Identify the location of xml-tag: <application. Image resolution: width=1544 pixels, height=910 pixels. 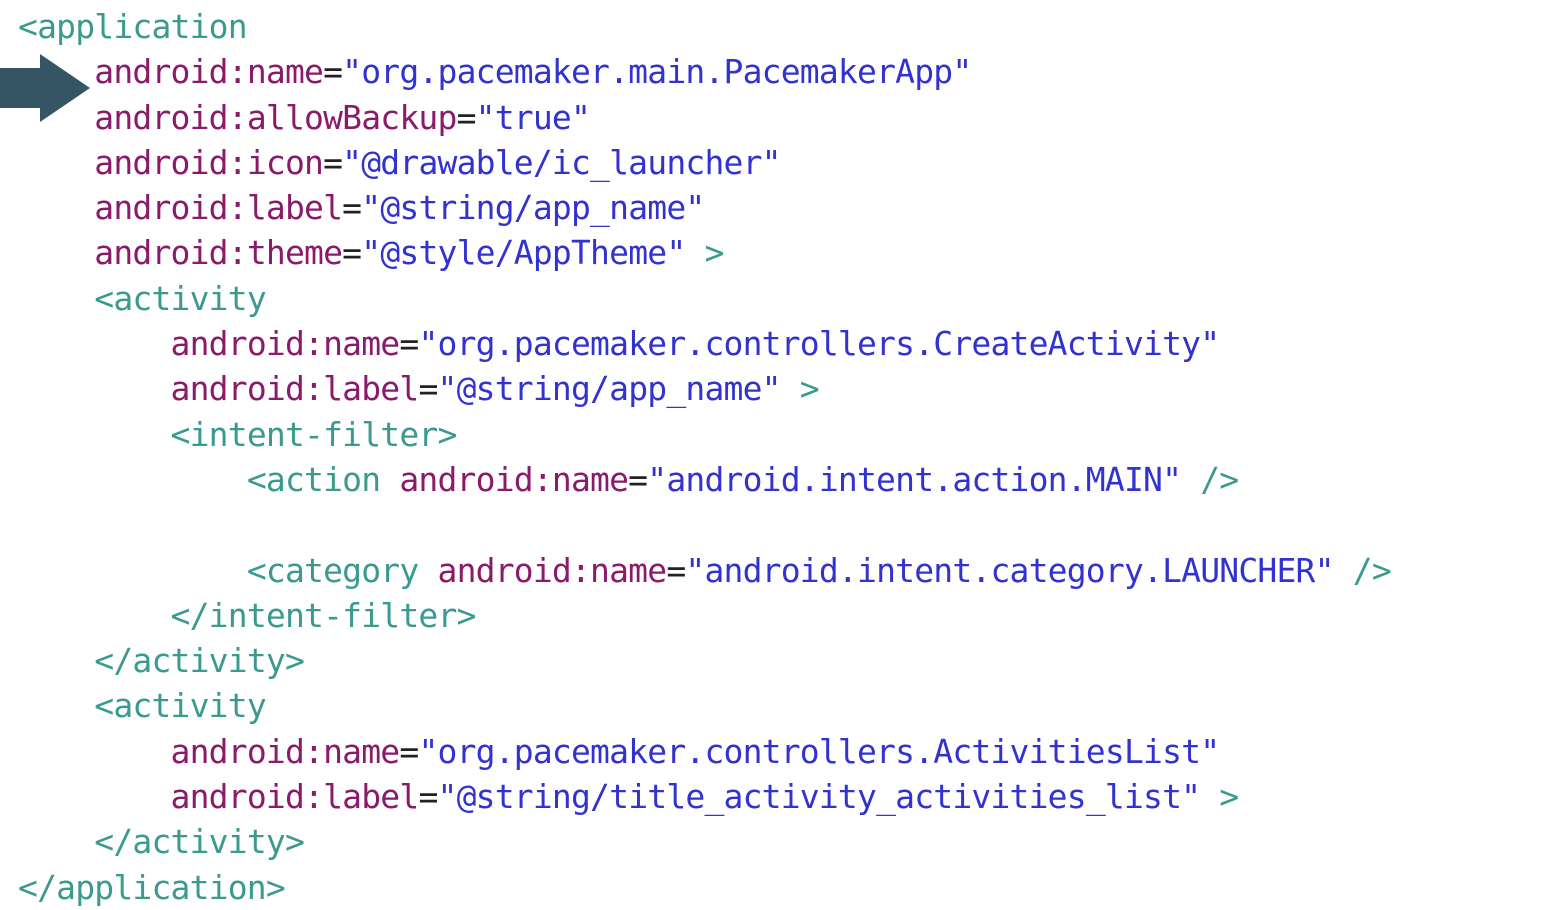
(133, 26).